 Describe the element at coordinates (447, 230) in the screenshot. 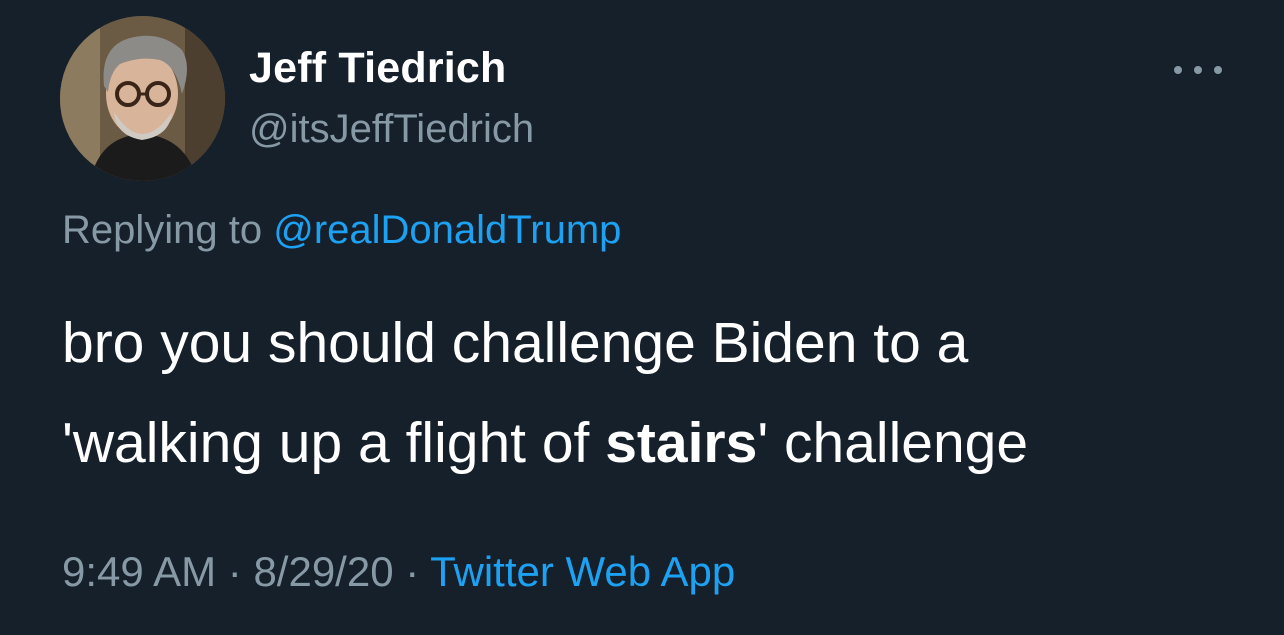

I see `reply-mention-link: @realDonaldTrump` at that location.